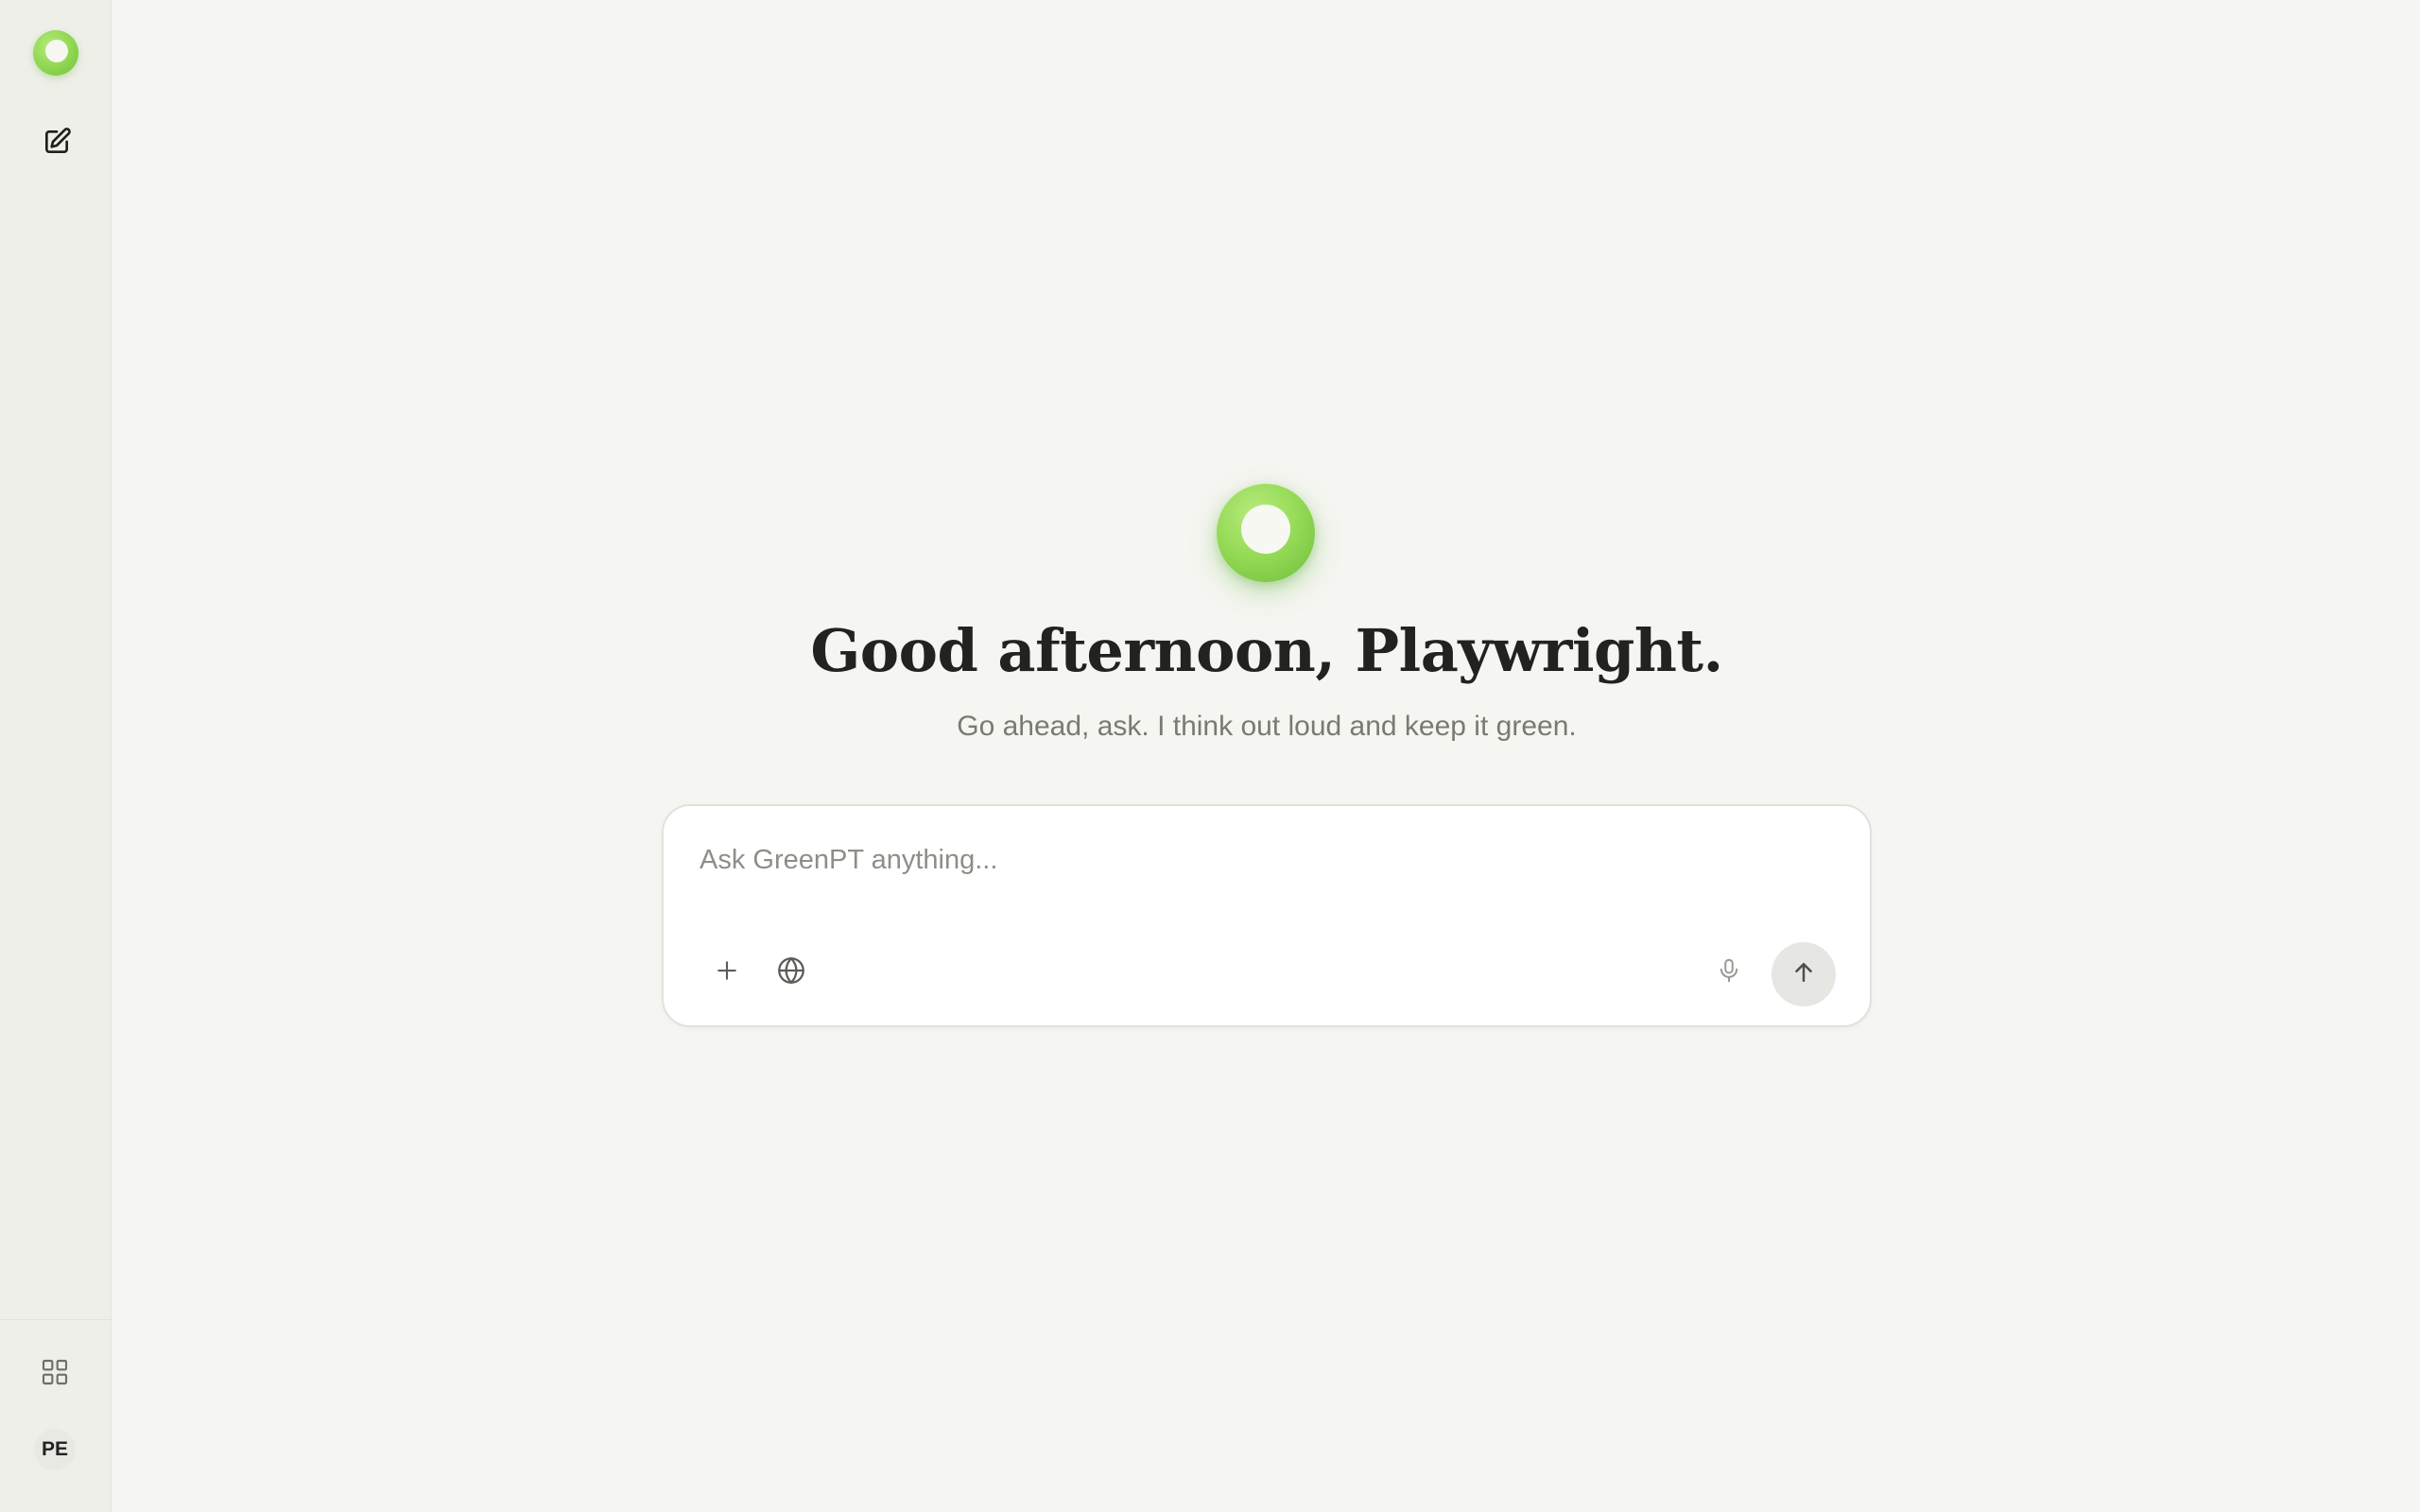 The image size is (2420, 1512). I want to click on attach-button, so click(726, 972).